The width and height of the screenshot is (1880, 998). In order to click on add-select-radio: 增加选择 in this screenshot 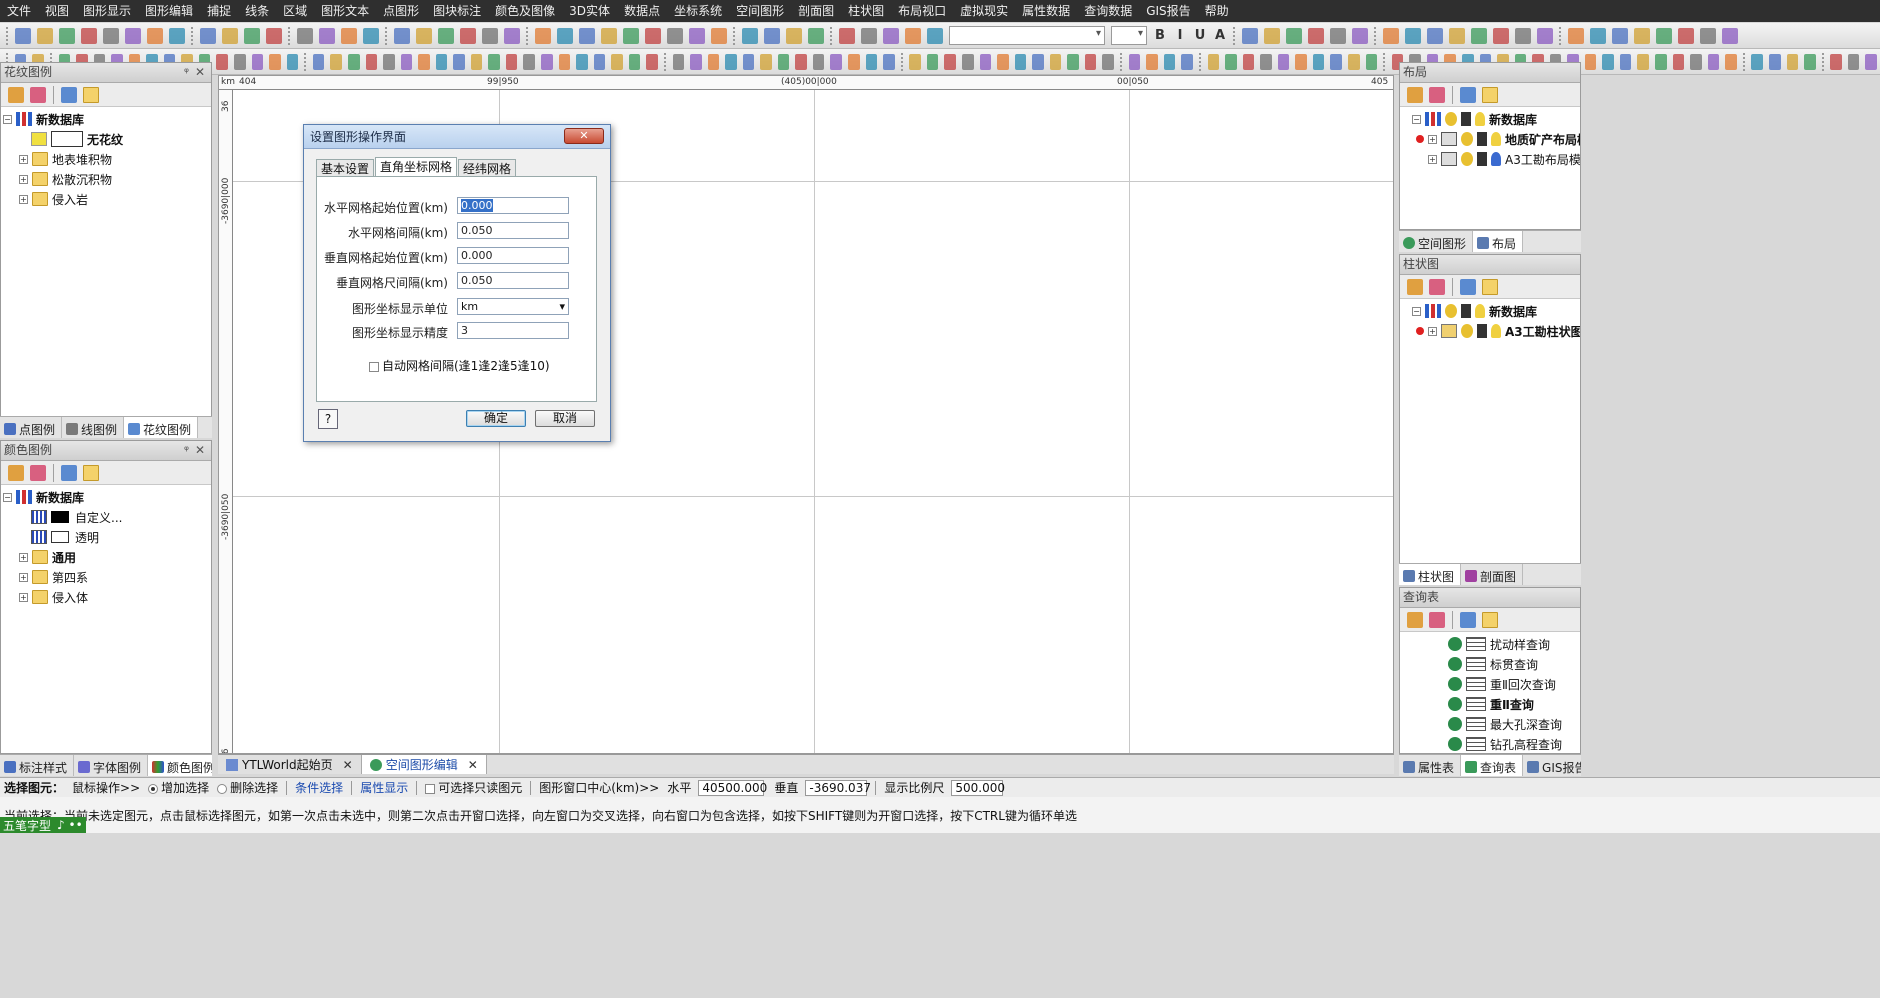, I will do `click(178, 787)`.